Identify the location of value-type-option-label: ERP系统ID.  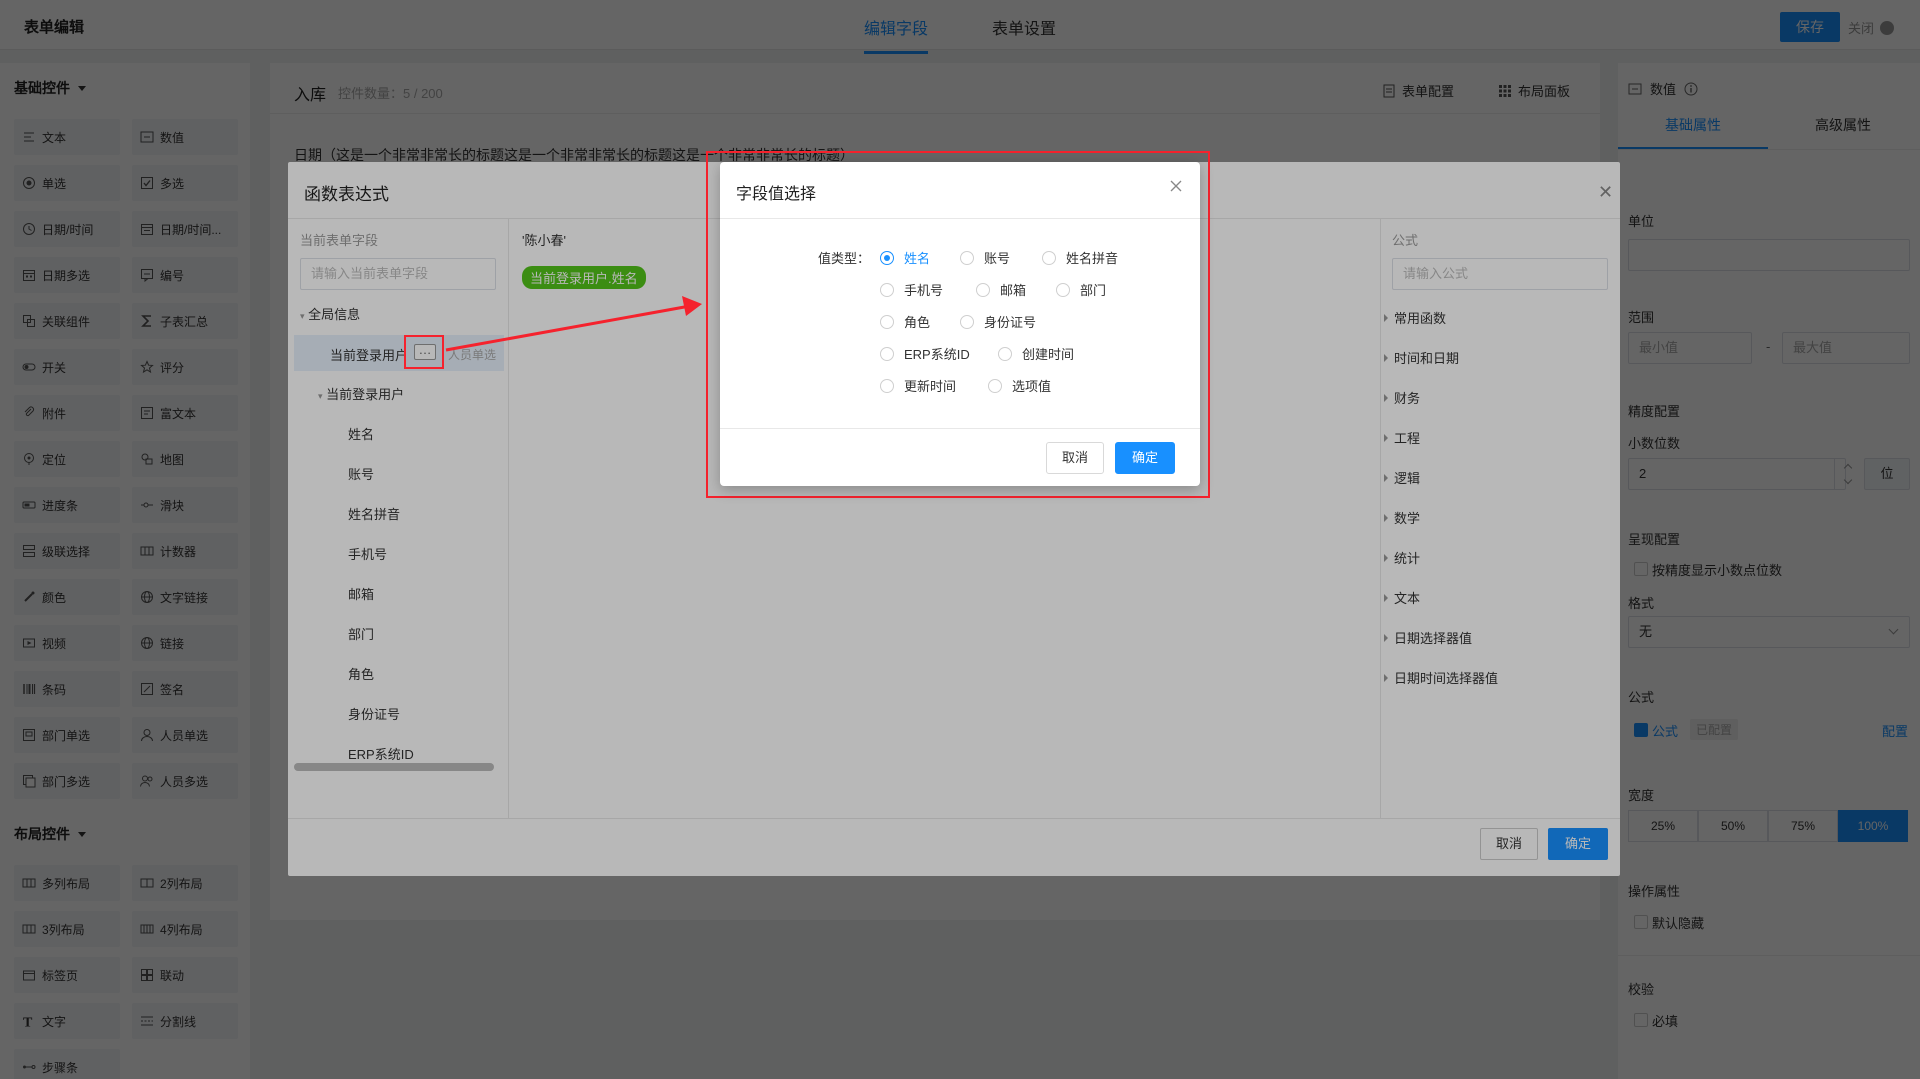
(937, 354).